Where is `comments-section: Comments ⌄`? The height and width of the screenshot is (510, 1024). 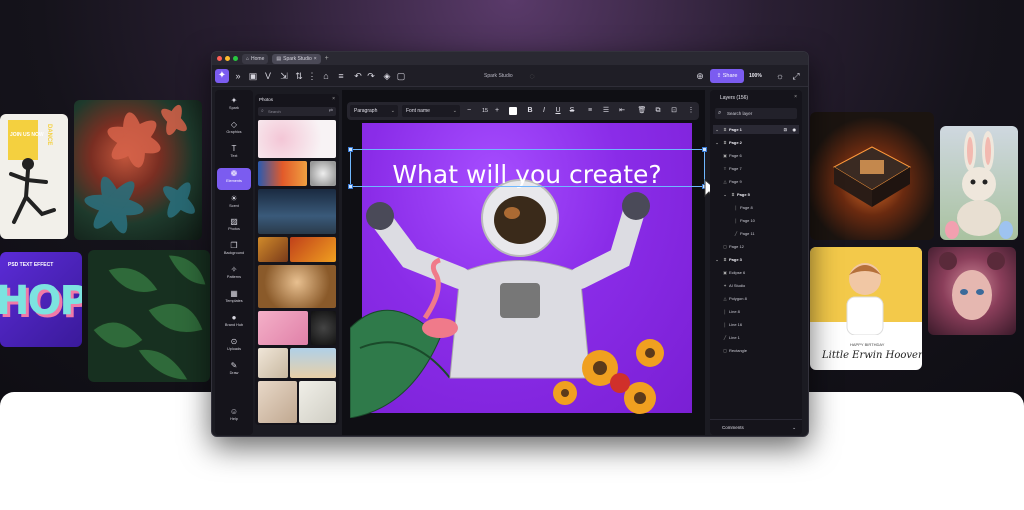
comments-section: Comments ⌄ is located at coordinates (756, 427).